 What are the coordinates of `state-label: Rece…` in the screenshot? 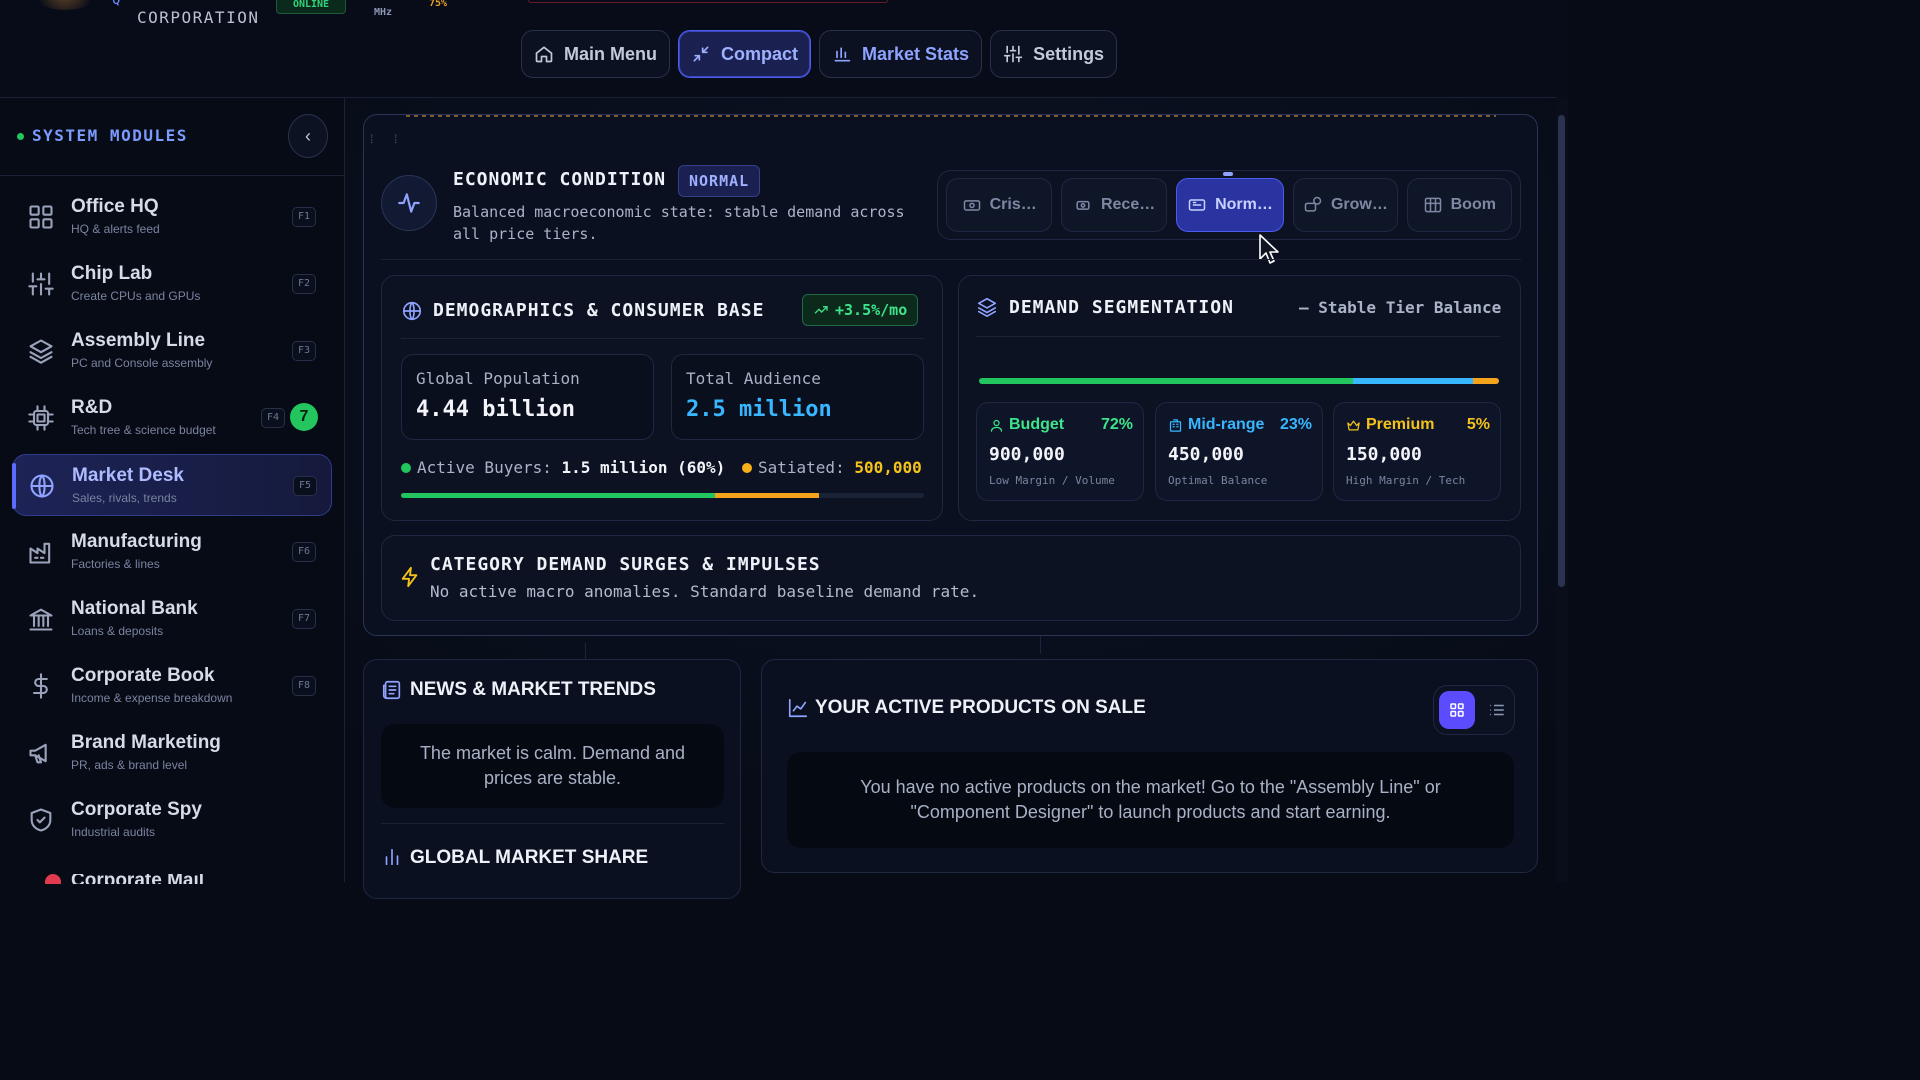 It's located at (1128, 204).